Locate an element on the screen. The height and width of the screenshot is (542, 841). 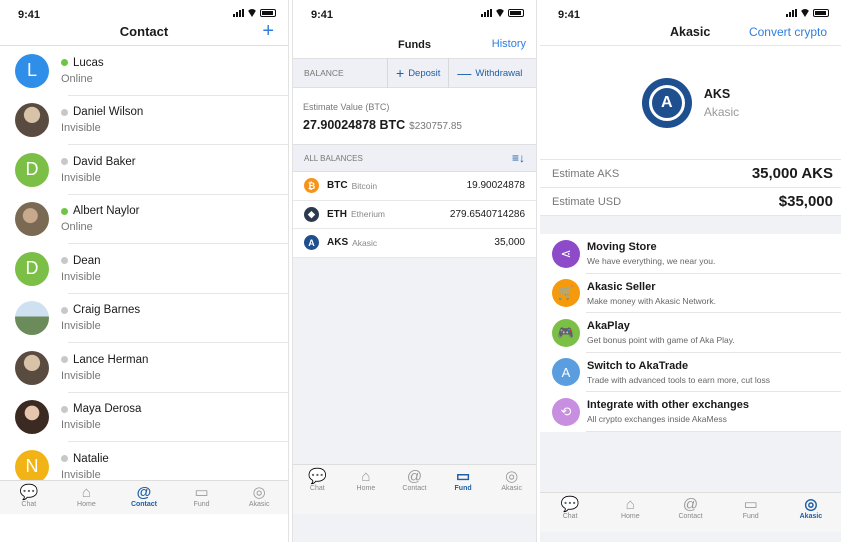
akasic-icon: ◎ is located at coordinates (259, 492).